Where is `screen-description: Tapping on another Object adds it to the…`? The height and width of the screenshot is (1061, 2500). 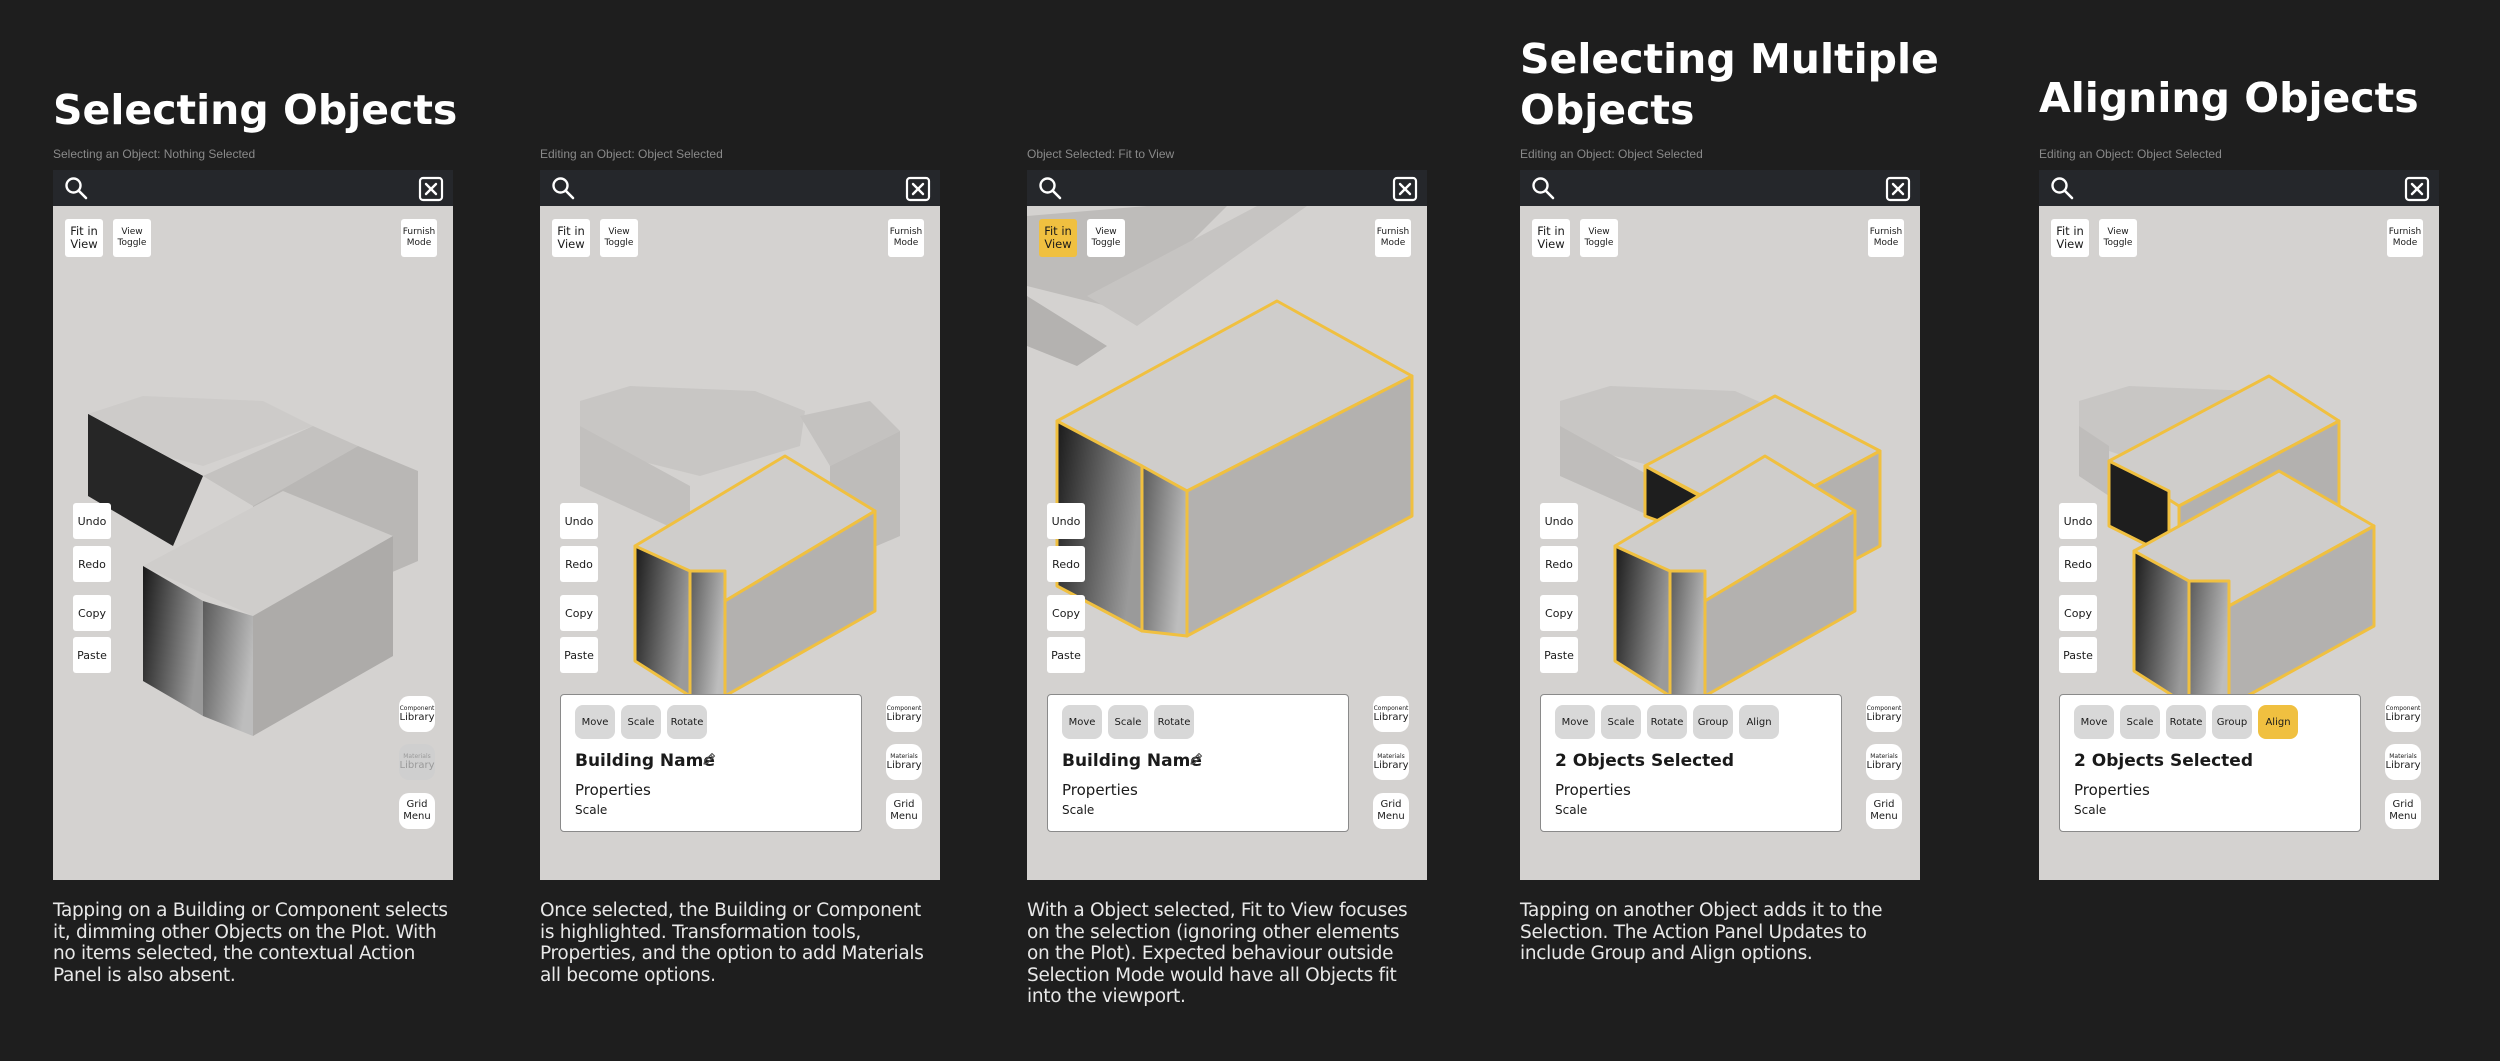
screen-description: Tapping on another Object adds it to the… is located at coordinates (1701, 932).